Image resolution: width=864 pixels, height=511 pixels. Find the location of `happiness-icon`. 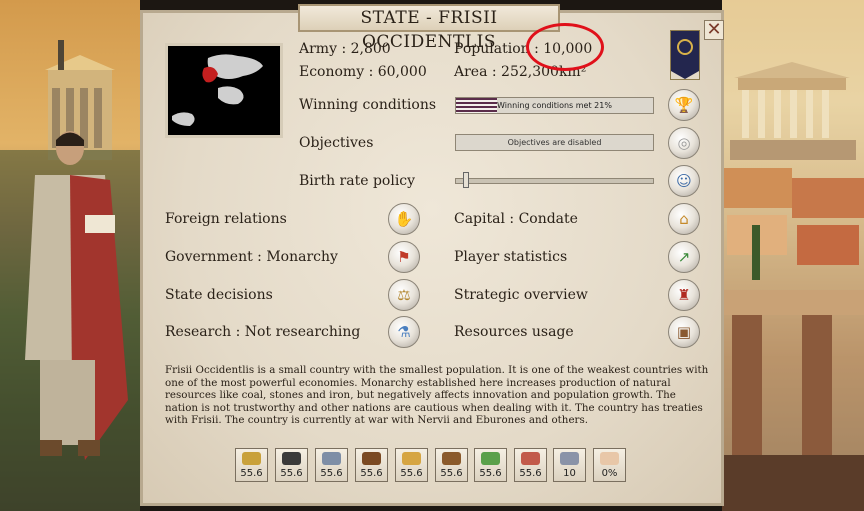

happiness-icon is located at coordinates (609, 458).